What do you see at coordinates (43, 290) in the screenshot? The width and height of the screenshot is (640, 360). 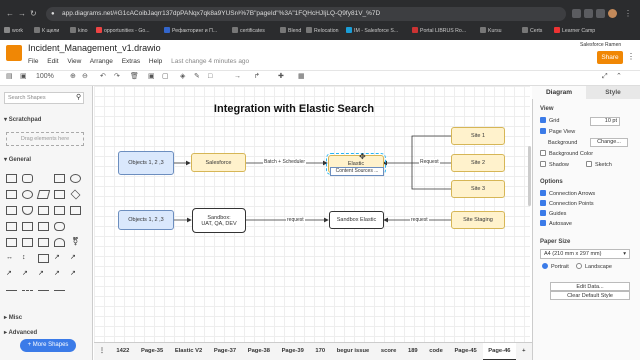 I see `link-shape` at bounding box center [43, 290].